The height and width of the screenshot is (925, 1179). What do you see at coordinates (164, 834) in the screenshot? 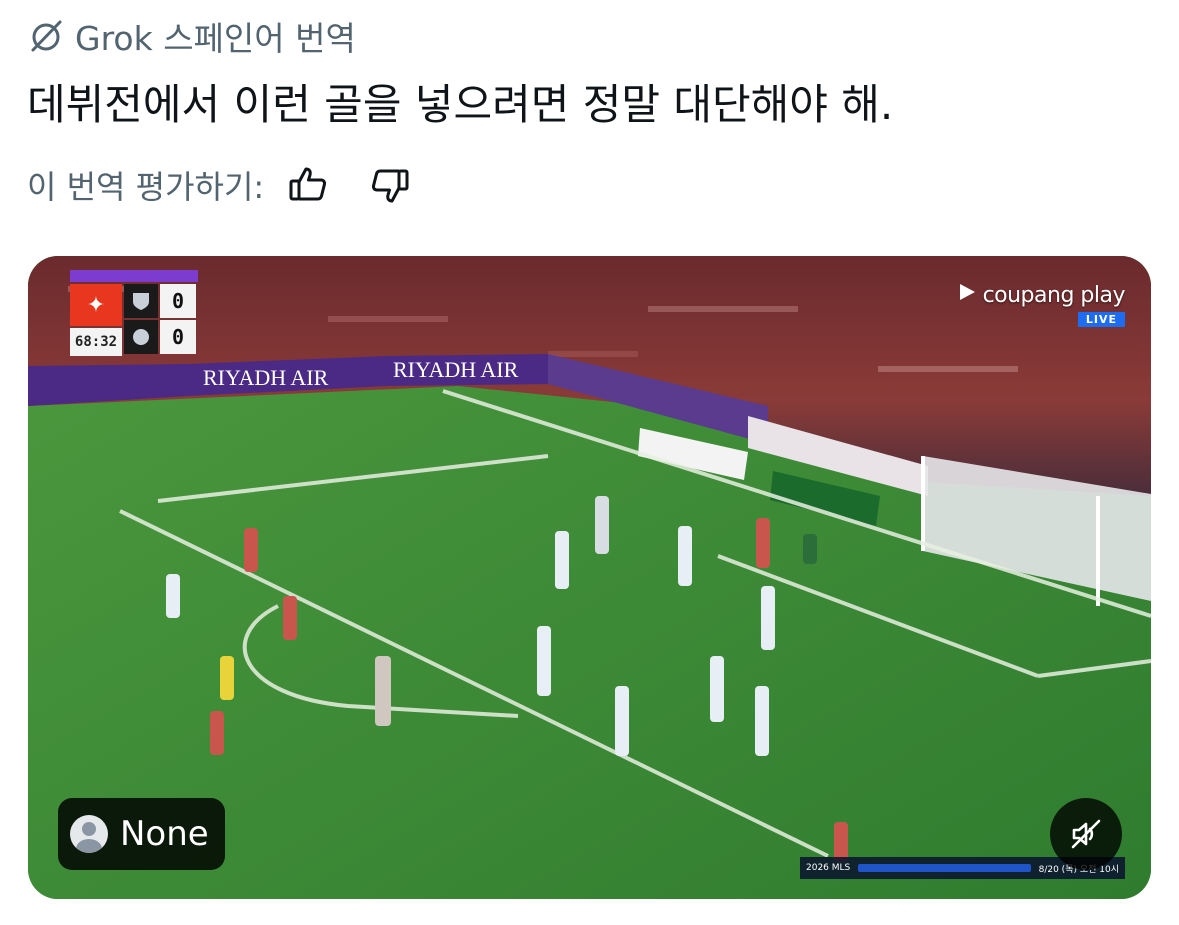
I see `user-tag-label: None` at bounding box center [164, 834].